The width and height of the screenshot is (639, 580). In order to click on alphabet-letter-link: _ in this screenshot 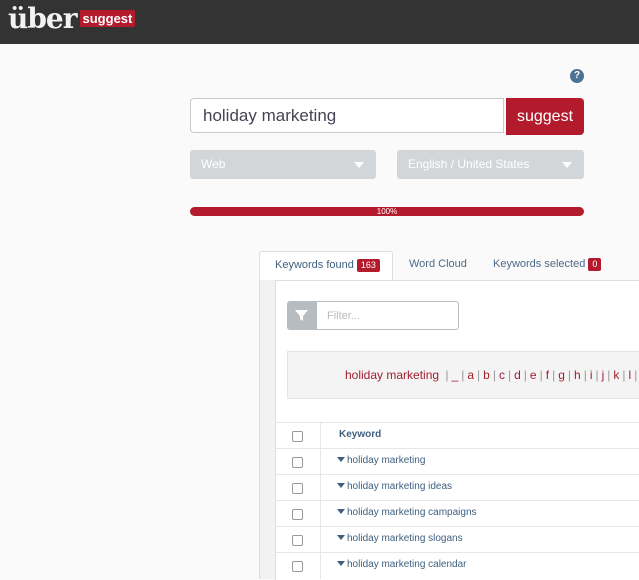, I will do `click(455, 375)`.